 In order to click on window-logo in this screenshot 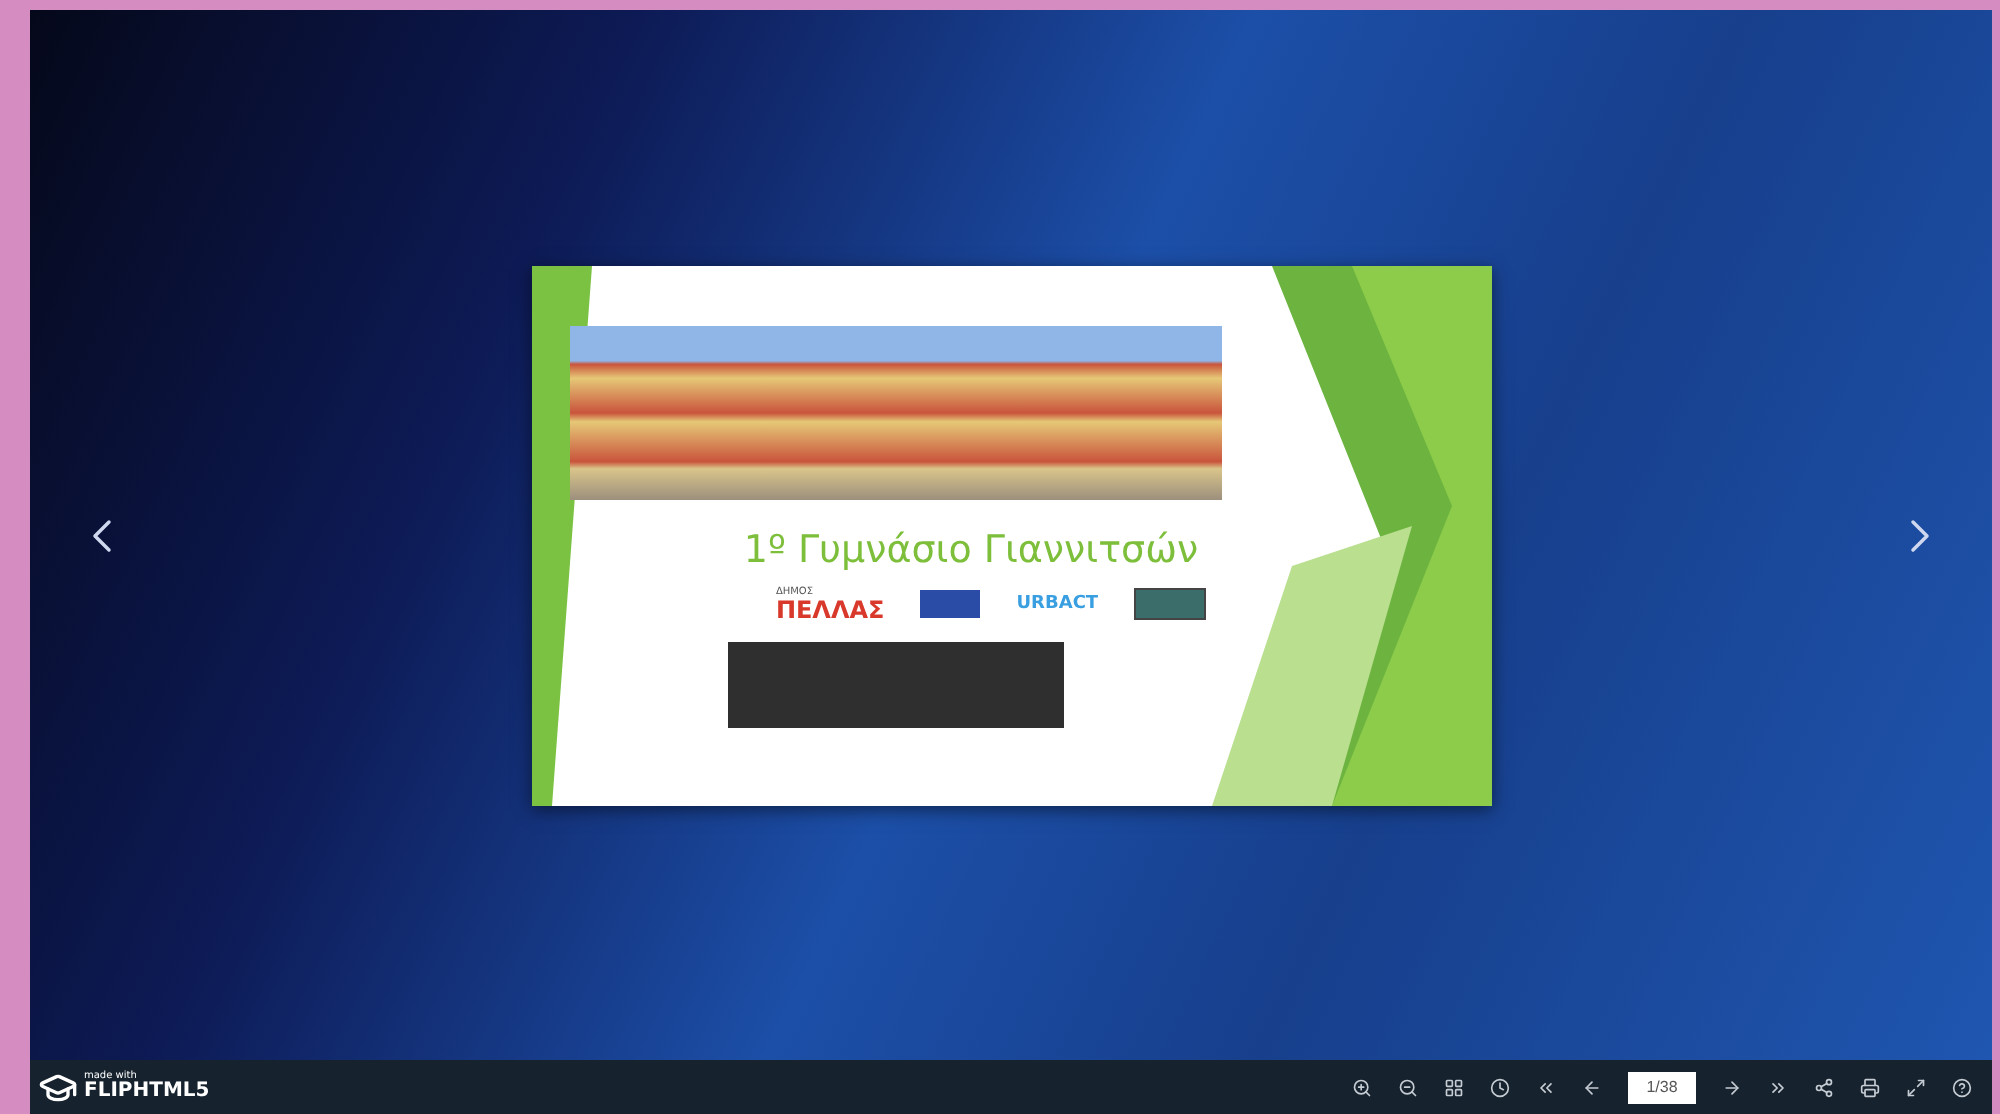, I will do `click(1170, 604)`.